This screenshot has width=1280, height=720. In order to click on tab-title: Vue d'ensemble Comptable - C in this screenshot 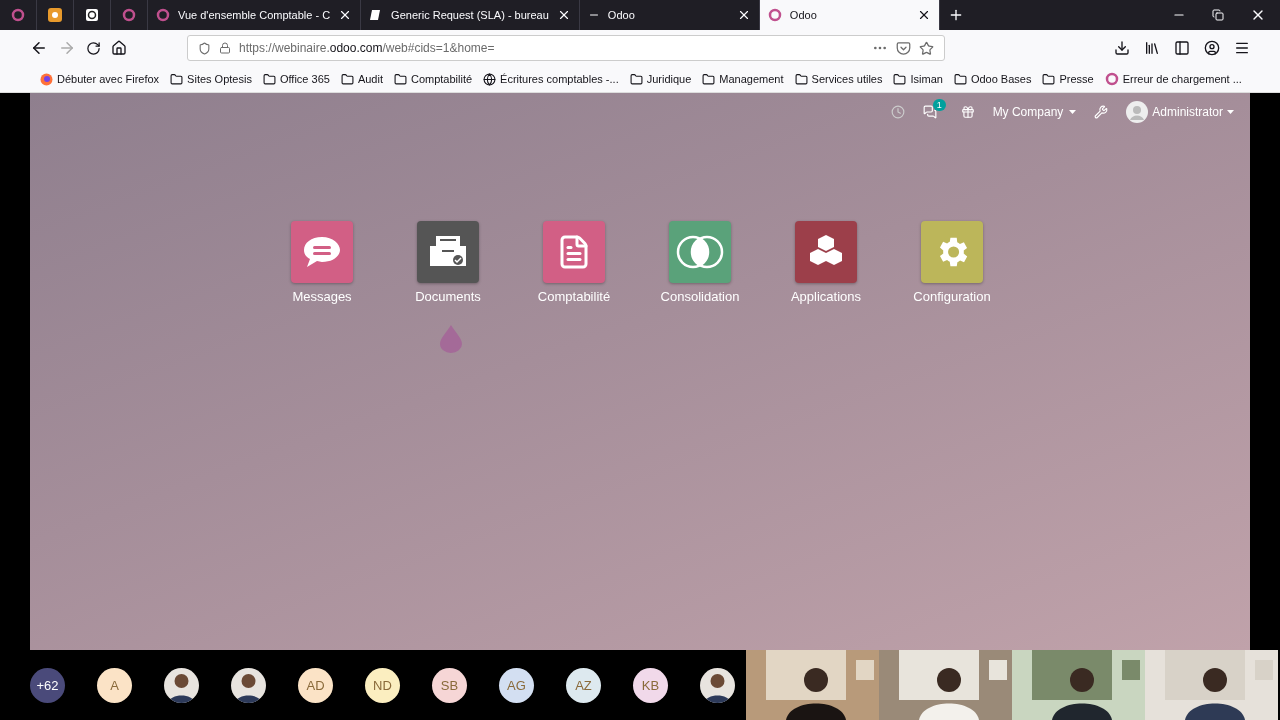, I will do `click(254, 15)`.